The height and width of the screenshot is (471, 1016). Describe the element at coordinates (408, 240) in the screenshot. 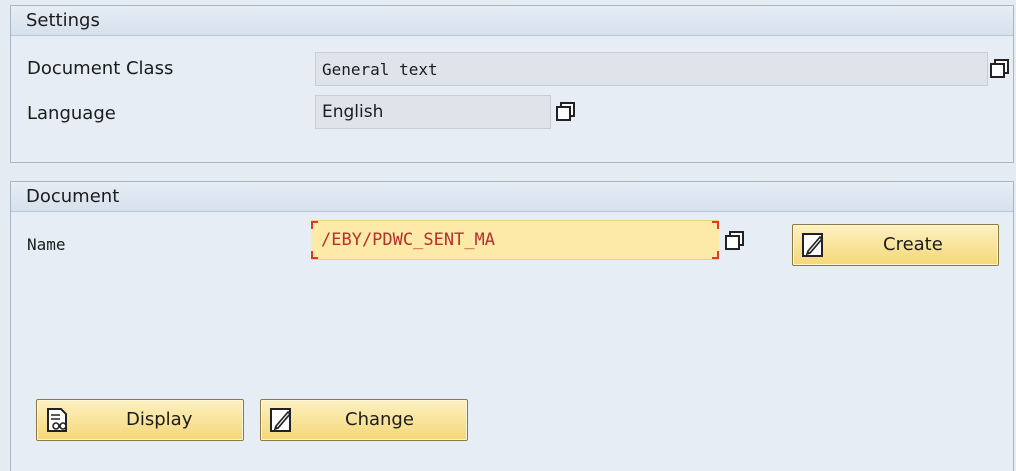

I see `name-input-value: /EBY/PDWC_SENT_MA` at that location.